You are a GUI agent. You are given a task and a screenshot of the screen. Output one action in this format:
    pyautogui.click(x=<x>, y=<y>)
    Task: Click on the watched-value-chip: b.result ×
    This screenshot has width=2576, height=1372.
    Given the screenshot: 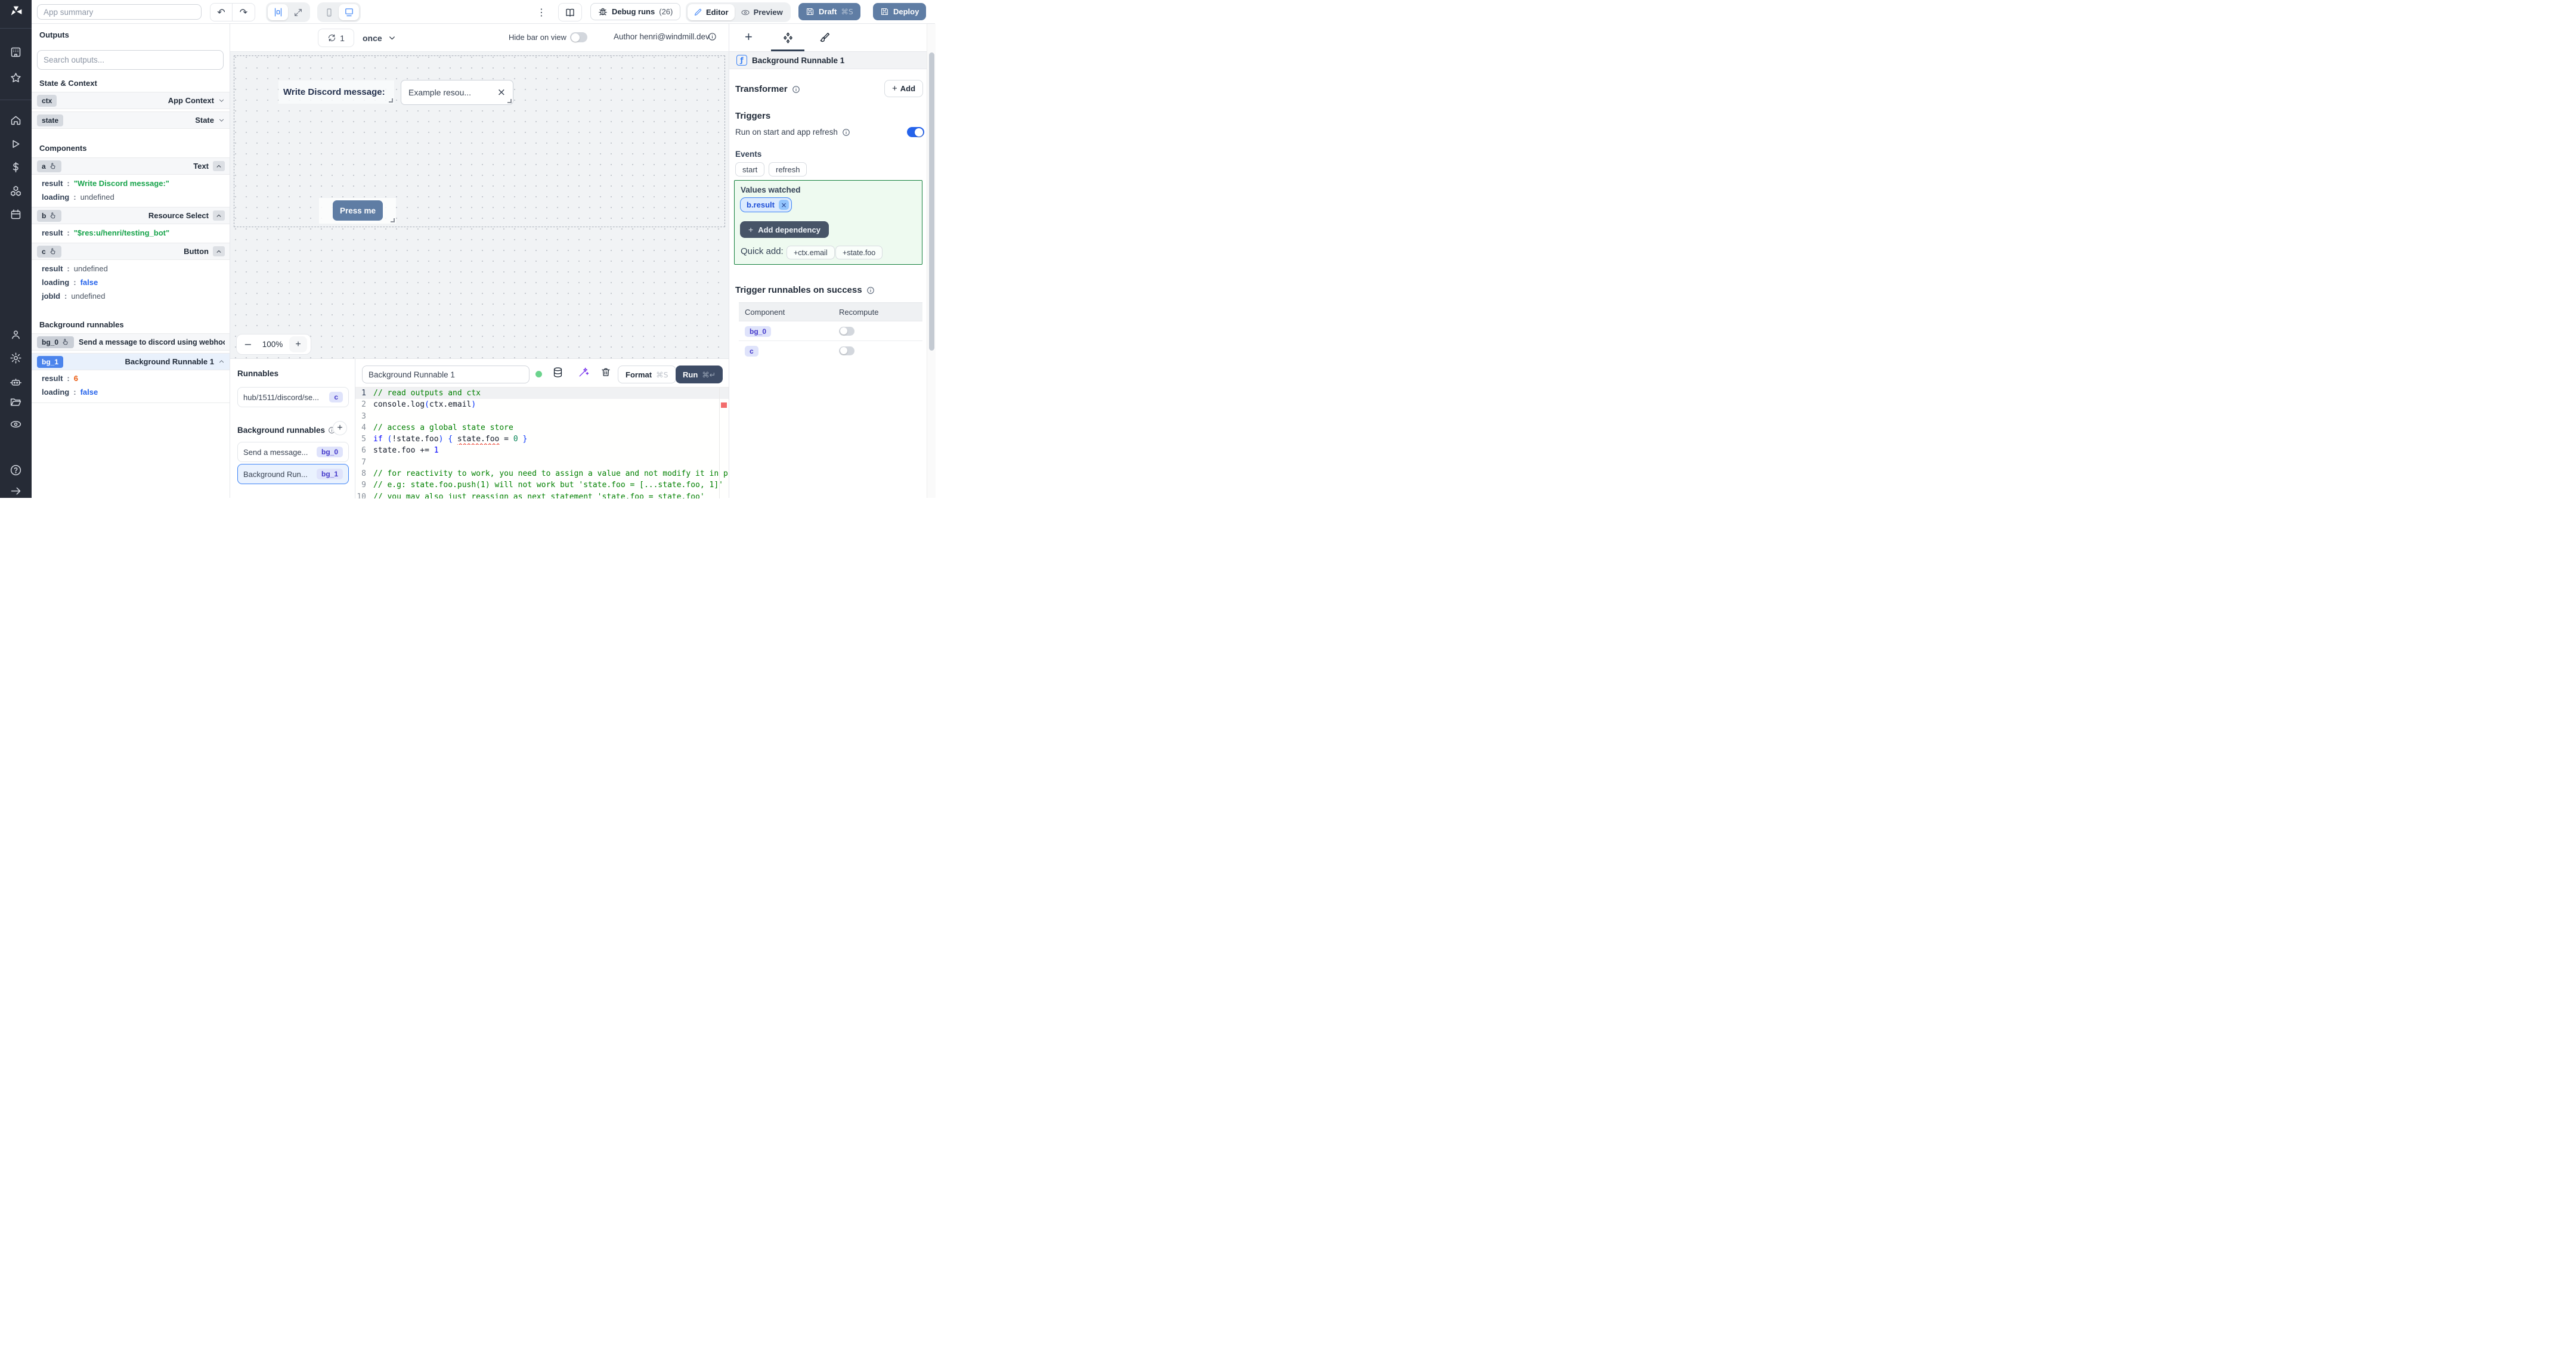 What is the action you would take?
    pyautogui.click(x=766, y=204)
    